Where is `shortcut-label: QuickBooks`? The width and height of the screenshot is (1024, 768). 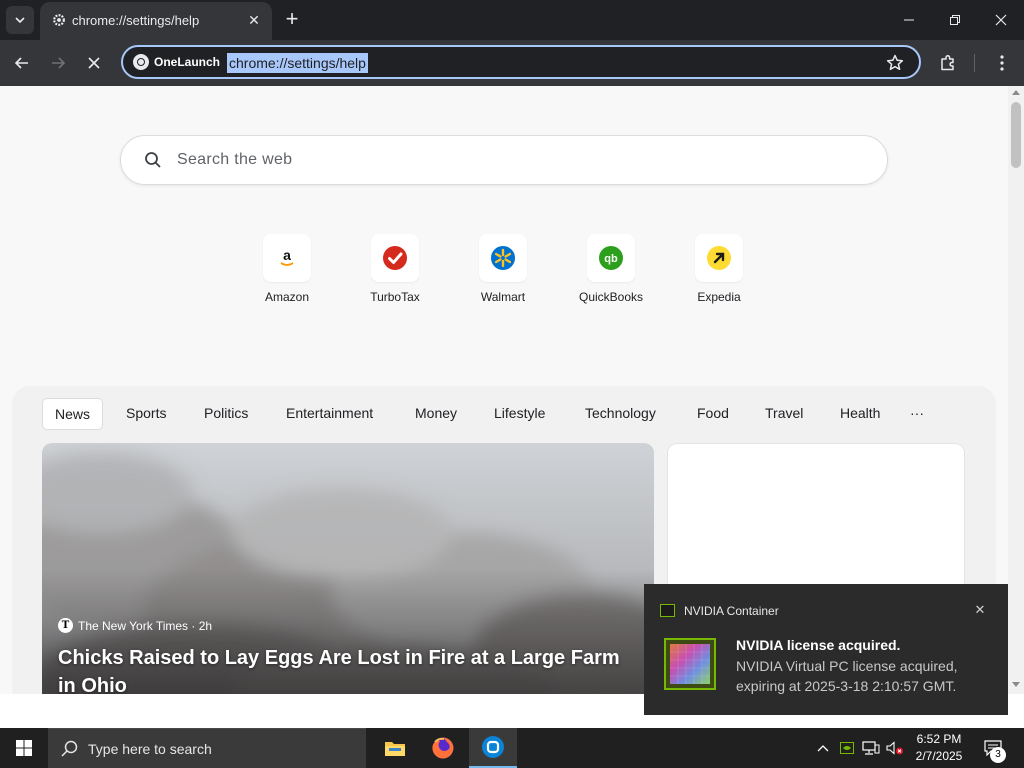
shortcut-label: QuickBooks is located at coordinates (611, 297).